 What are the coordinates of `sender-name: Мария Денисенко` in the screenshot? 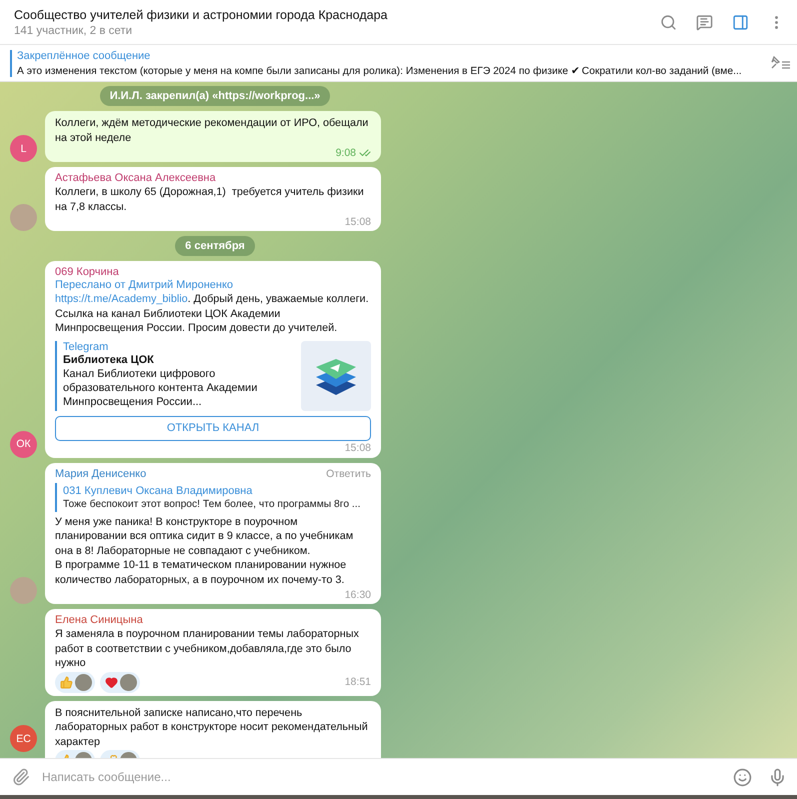 It's located at (100, 474).